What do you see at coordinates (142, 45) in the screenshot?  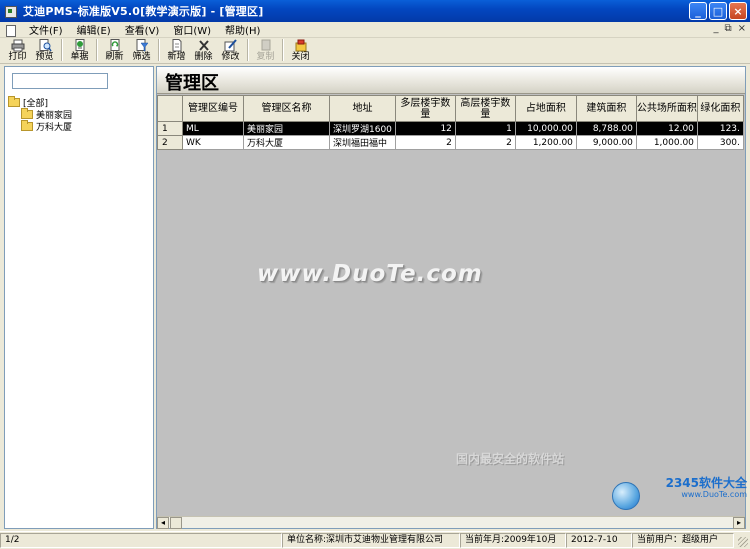 I see `filter-icon` at bounding box center [142, 45].